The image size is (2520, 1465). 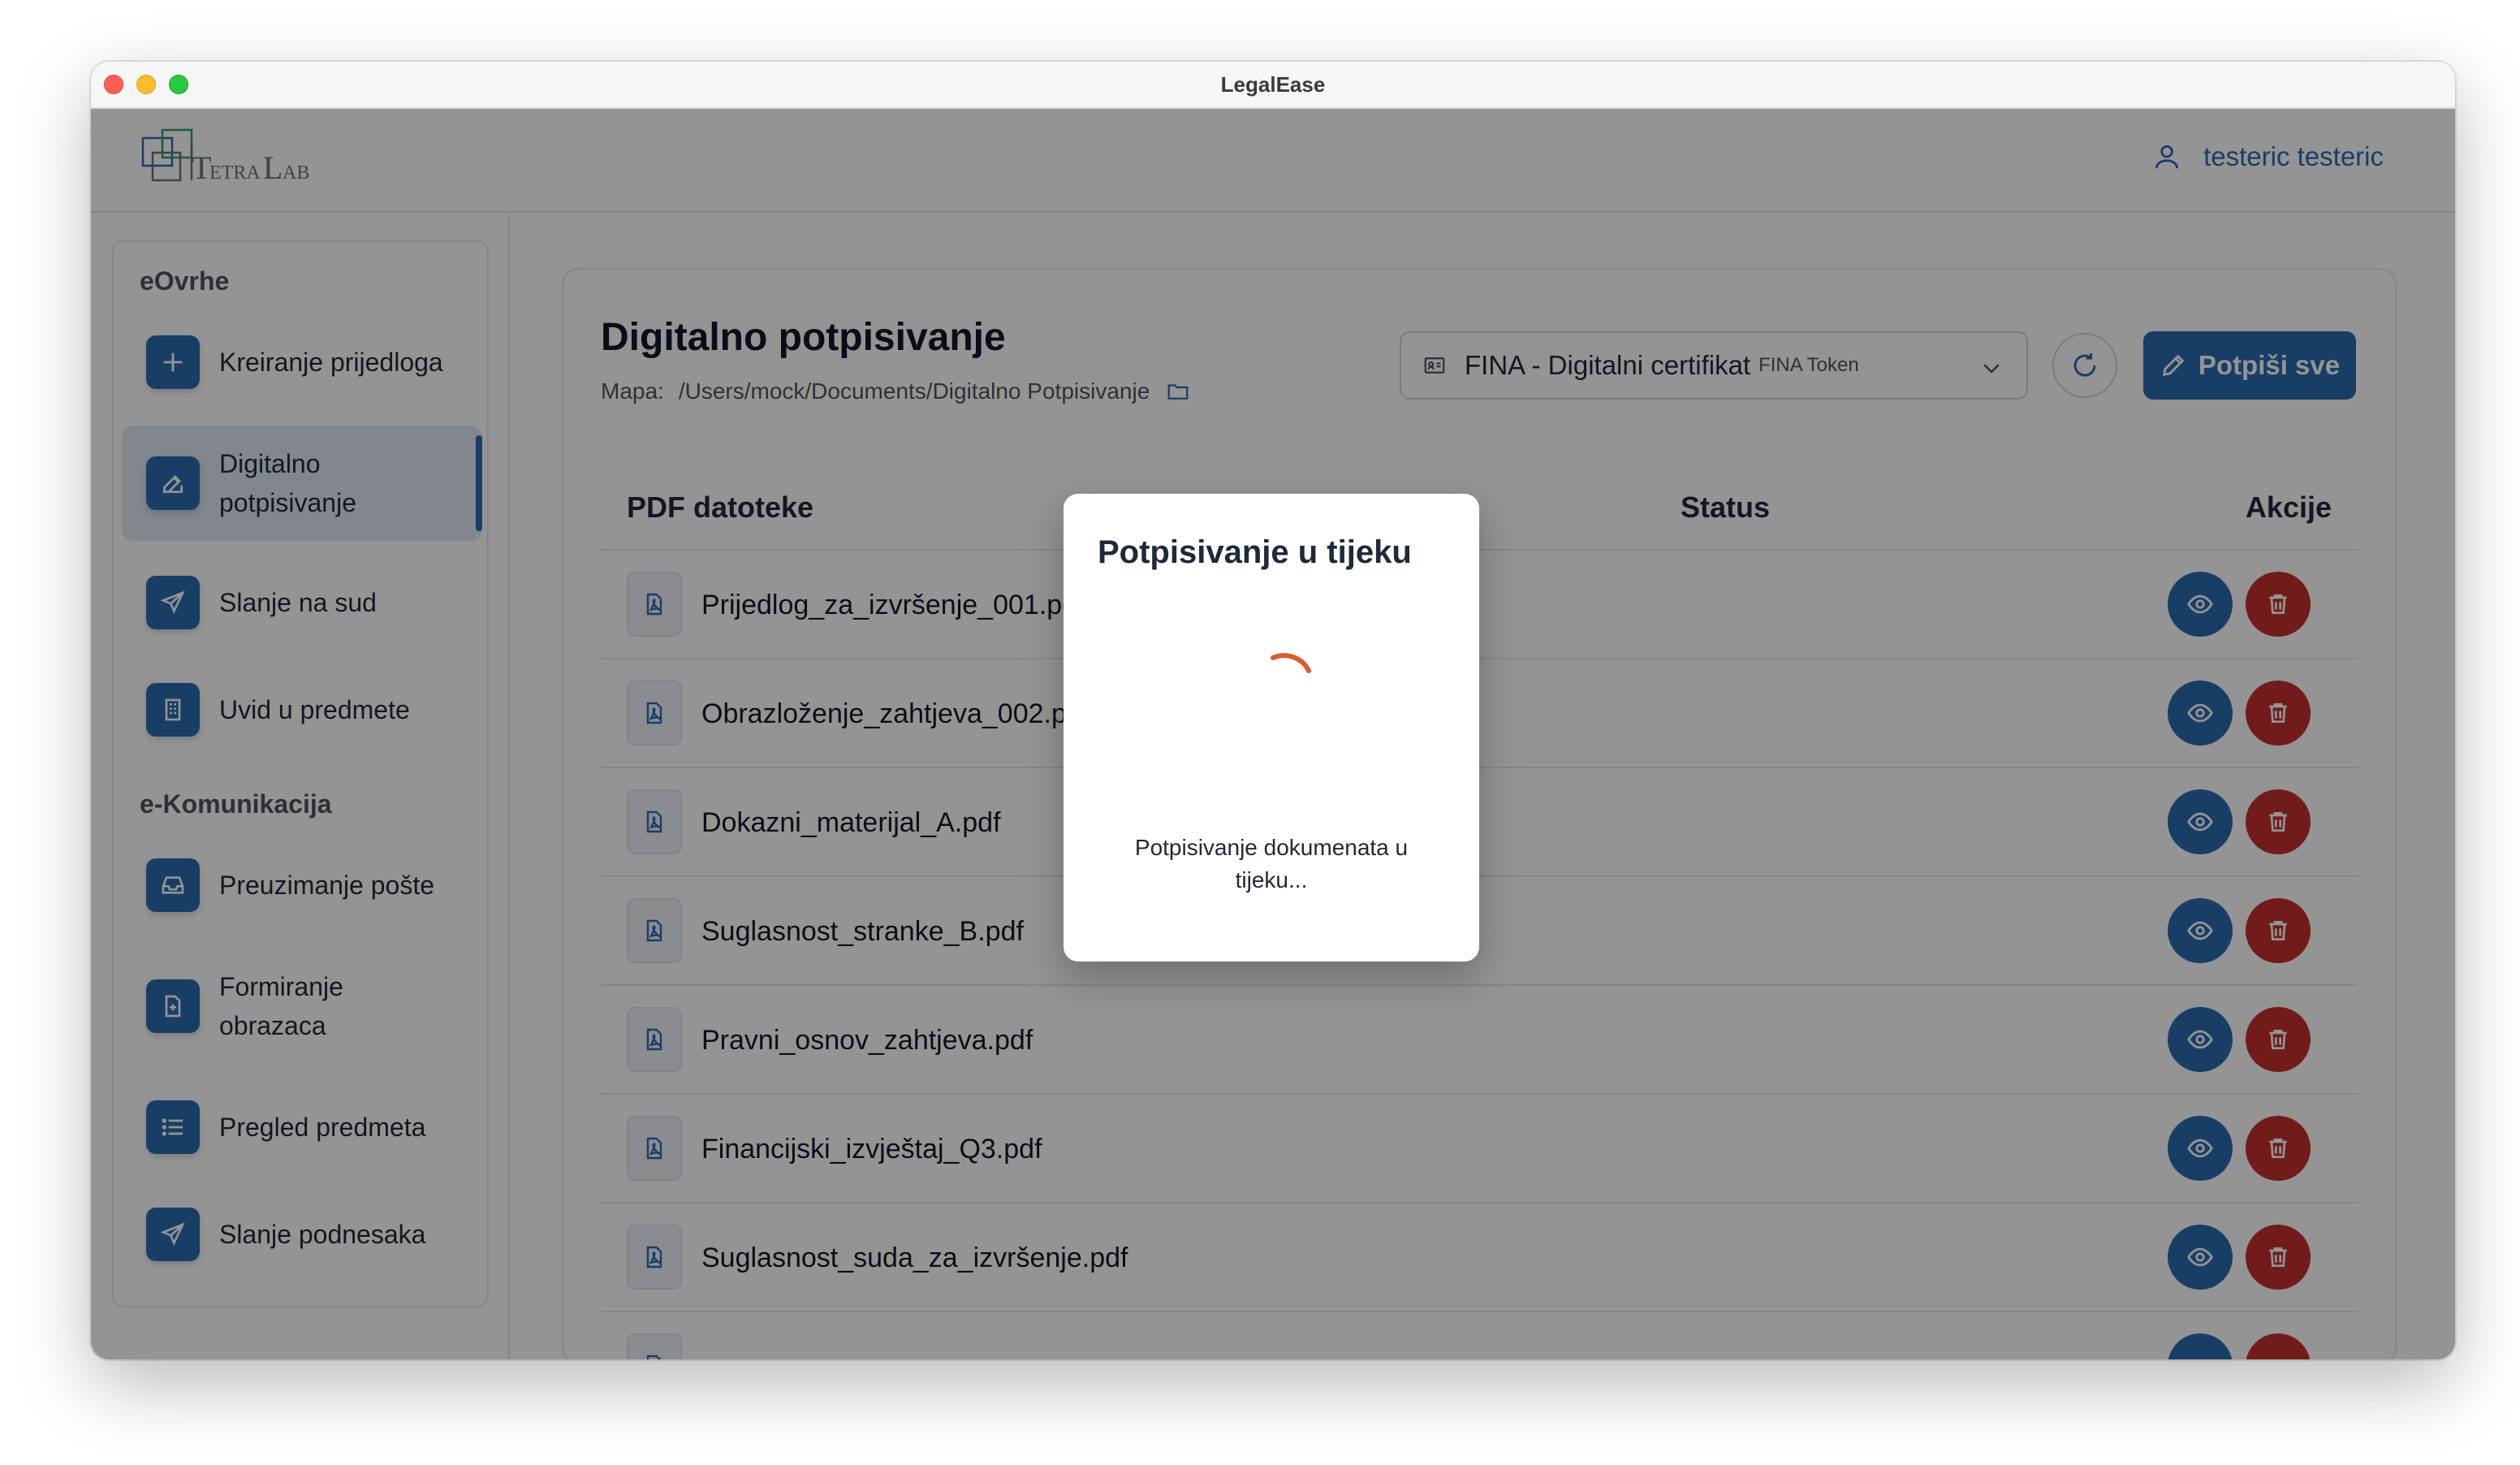 What do you see at coordinates (1291, 663) in the screenshot?
I see `loading-spinner-icon` at bounding box center [1291, 663].